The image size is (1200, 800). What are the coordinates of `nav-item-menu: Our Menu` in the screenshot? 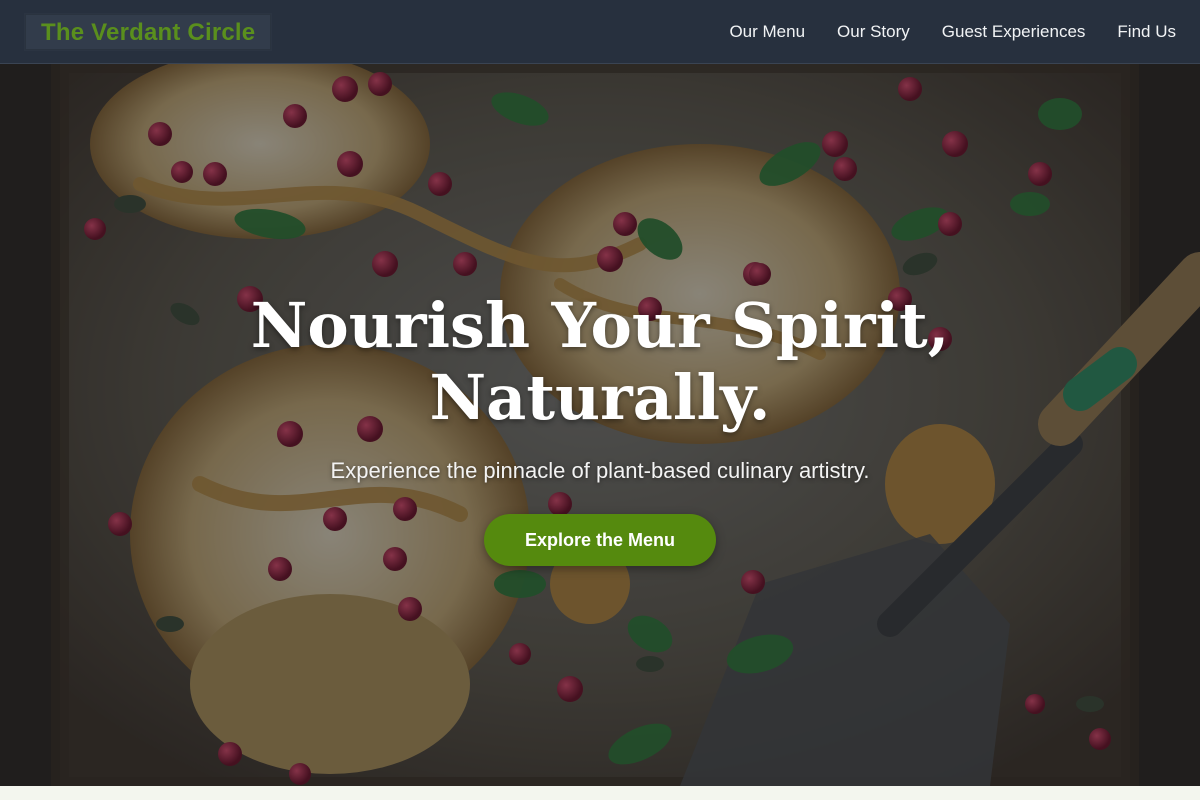 It's located at (767, 32).